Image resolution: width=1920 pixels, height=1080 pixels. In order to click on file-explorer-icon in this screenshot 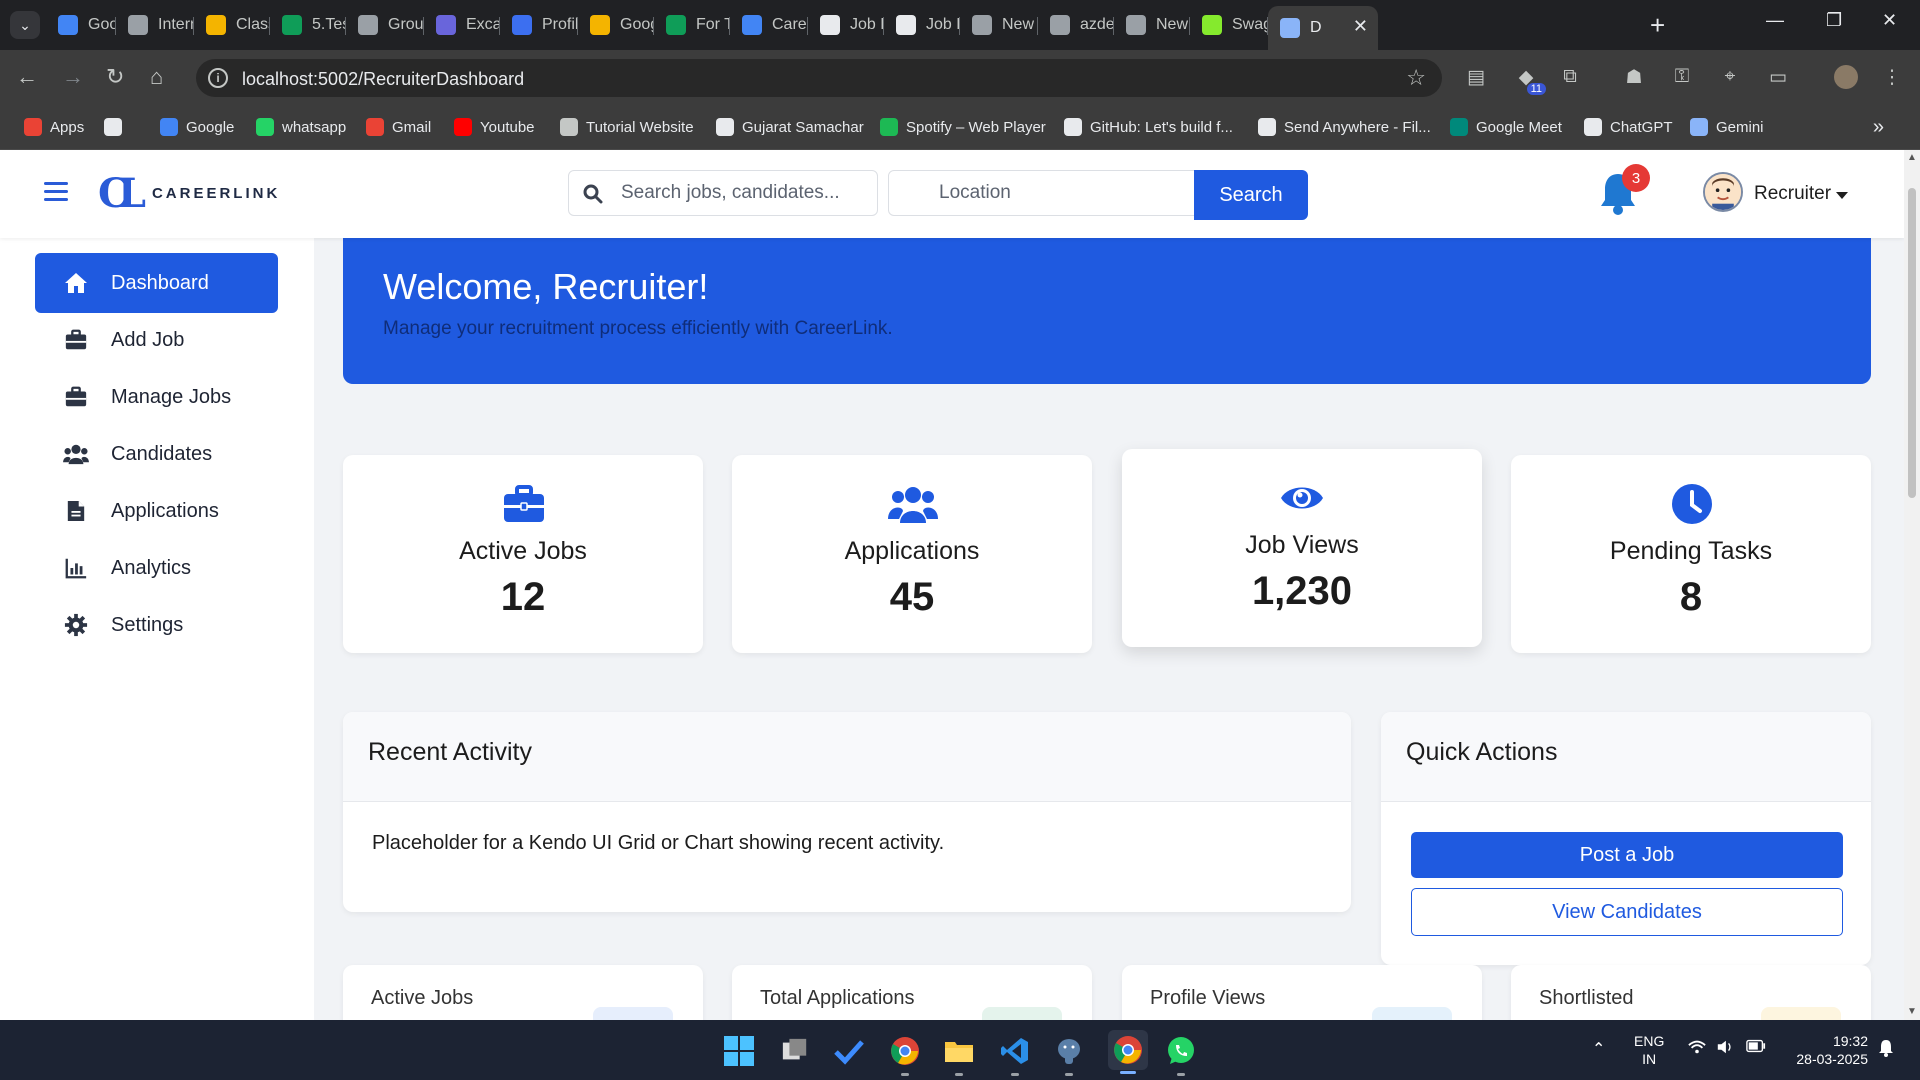, I will do `click(959, 1055)`.